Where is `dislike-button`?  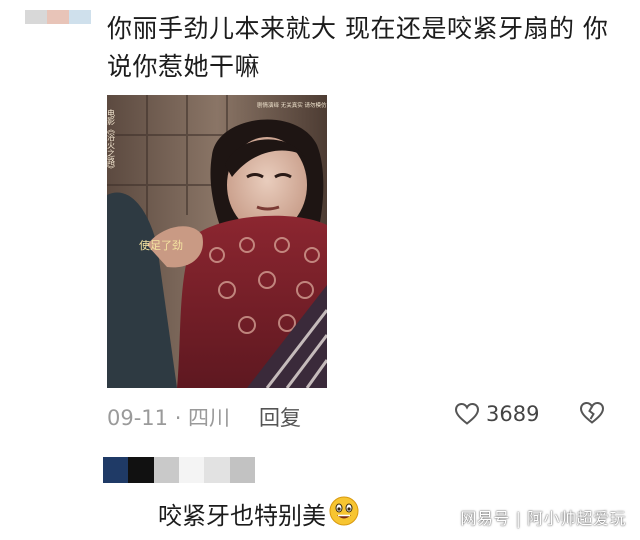
dislike-button is located at coordinates (592, 415).